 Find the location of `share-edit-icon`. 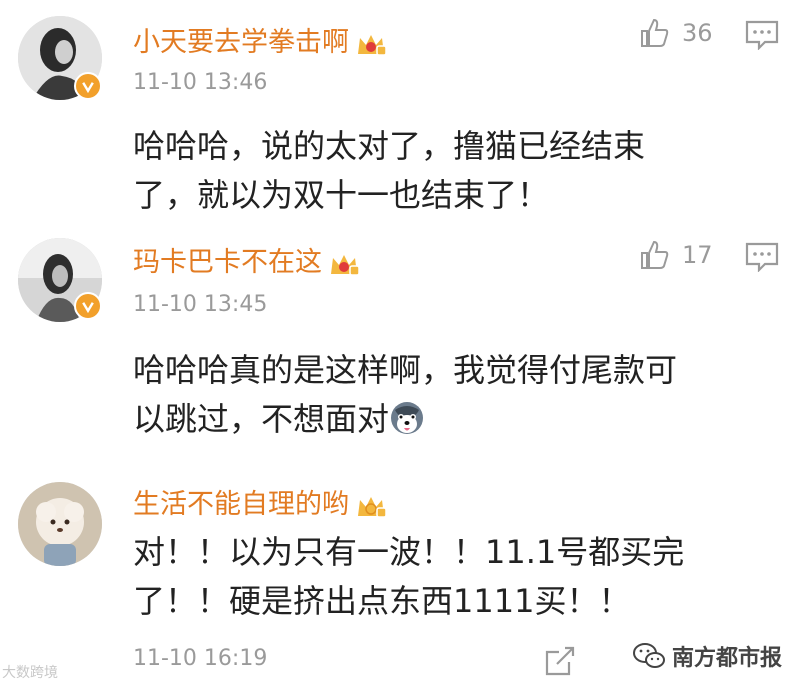

share-edit-icon is located at coordinates (560, 661).